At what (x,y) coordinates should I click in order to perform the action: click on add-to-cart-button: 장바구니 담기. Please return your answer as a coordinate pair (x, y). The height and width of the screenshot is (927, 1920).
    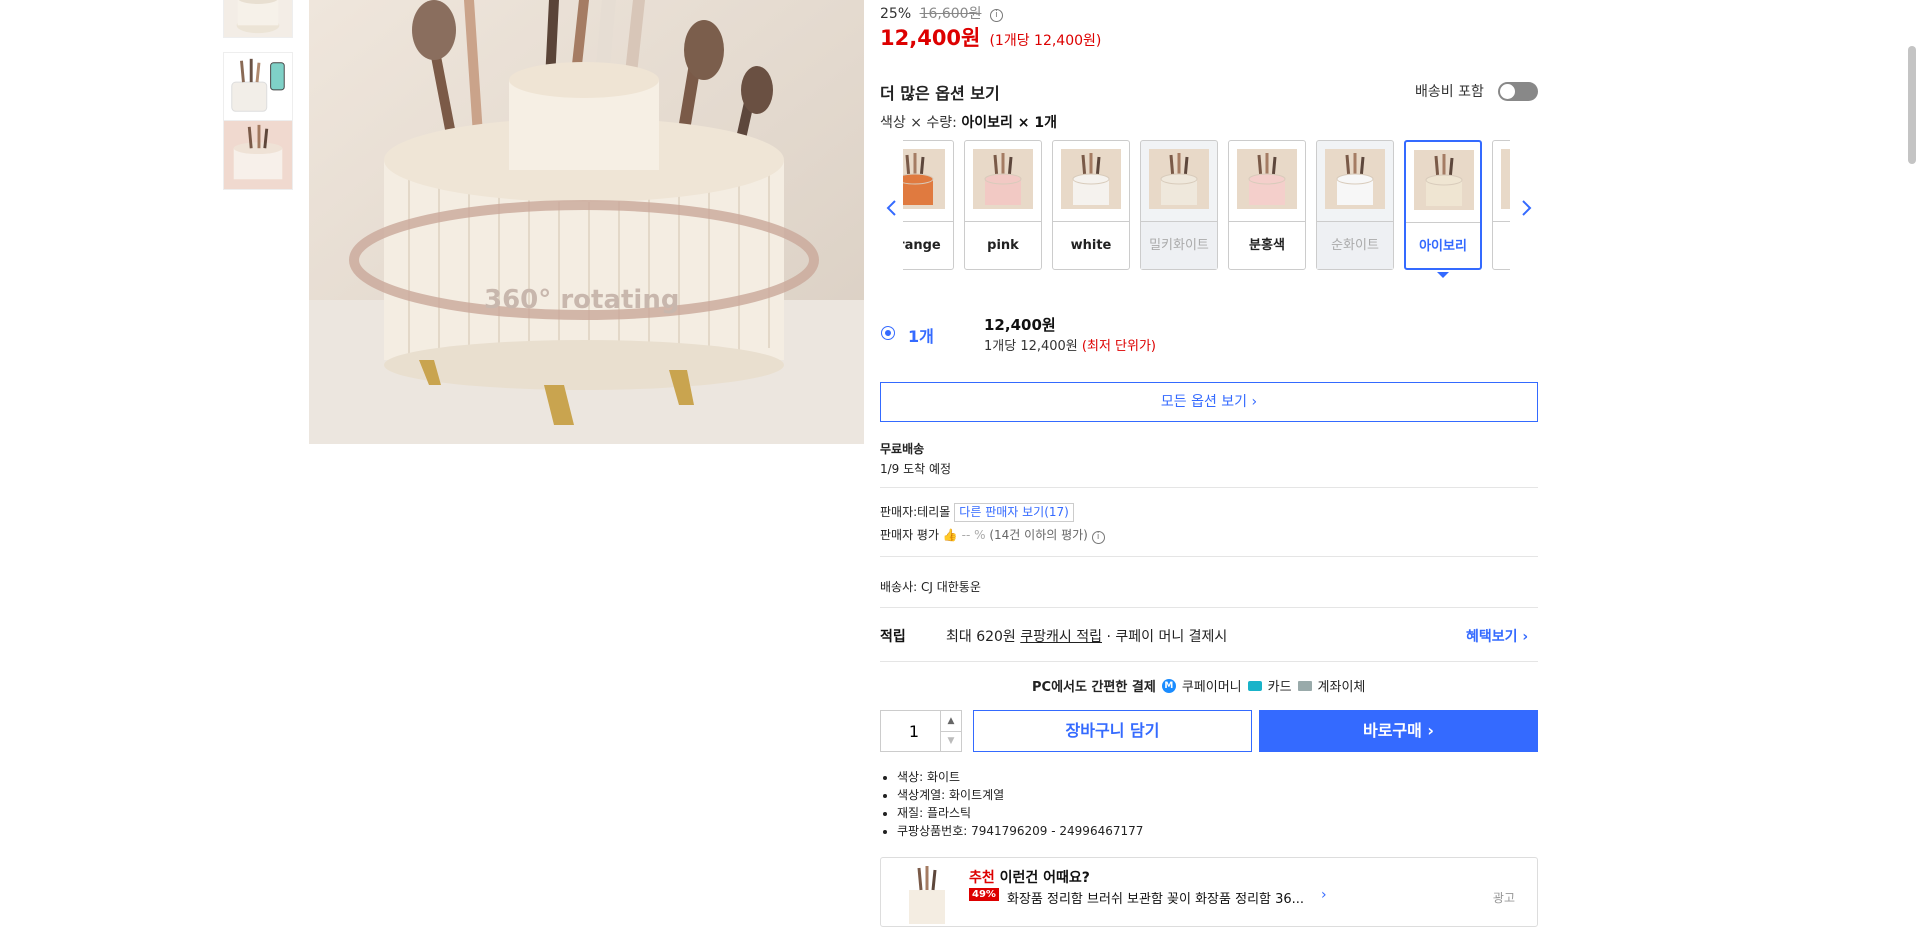
    Looking at the image, I should click on (1112, 731).